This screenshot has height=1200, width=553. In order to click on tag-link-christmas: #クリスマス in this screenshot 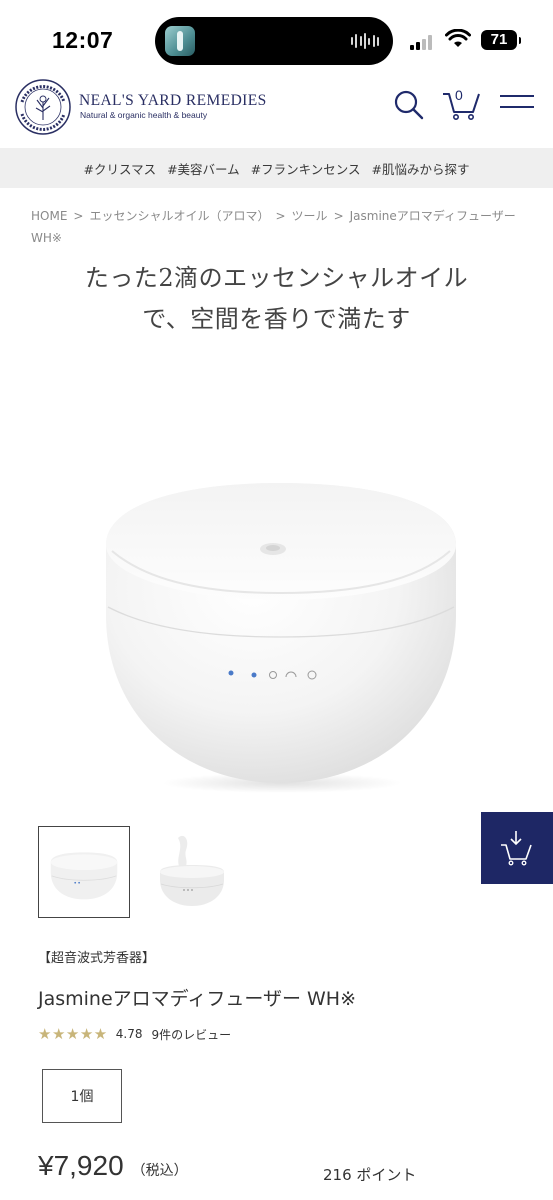, I will do `click(119, 168)`.